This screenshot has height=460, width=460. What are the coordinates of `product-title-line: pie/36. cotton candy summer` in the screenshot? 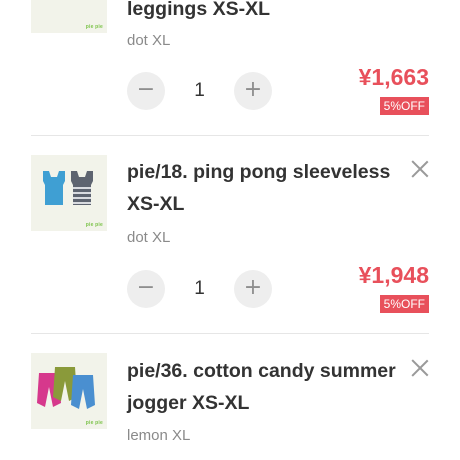 It's located at (261, 371).